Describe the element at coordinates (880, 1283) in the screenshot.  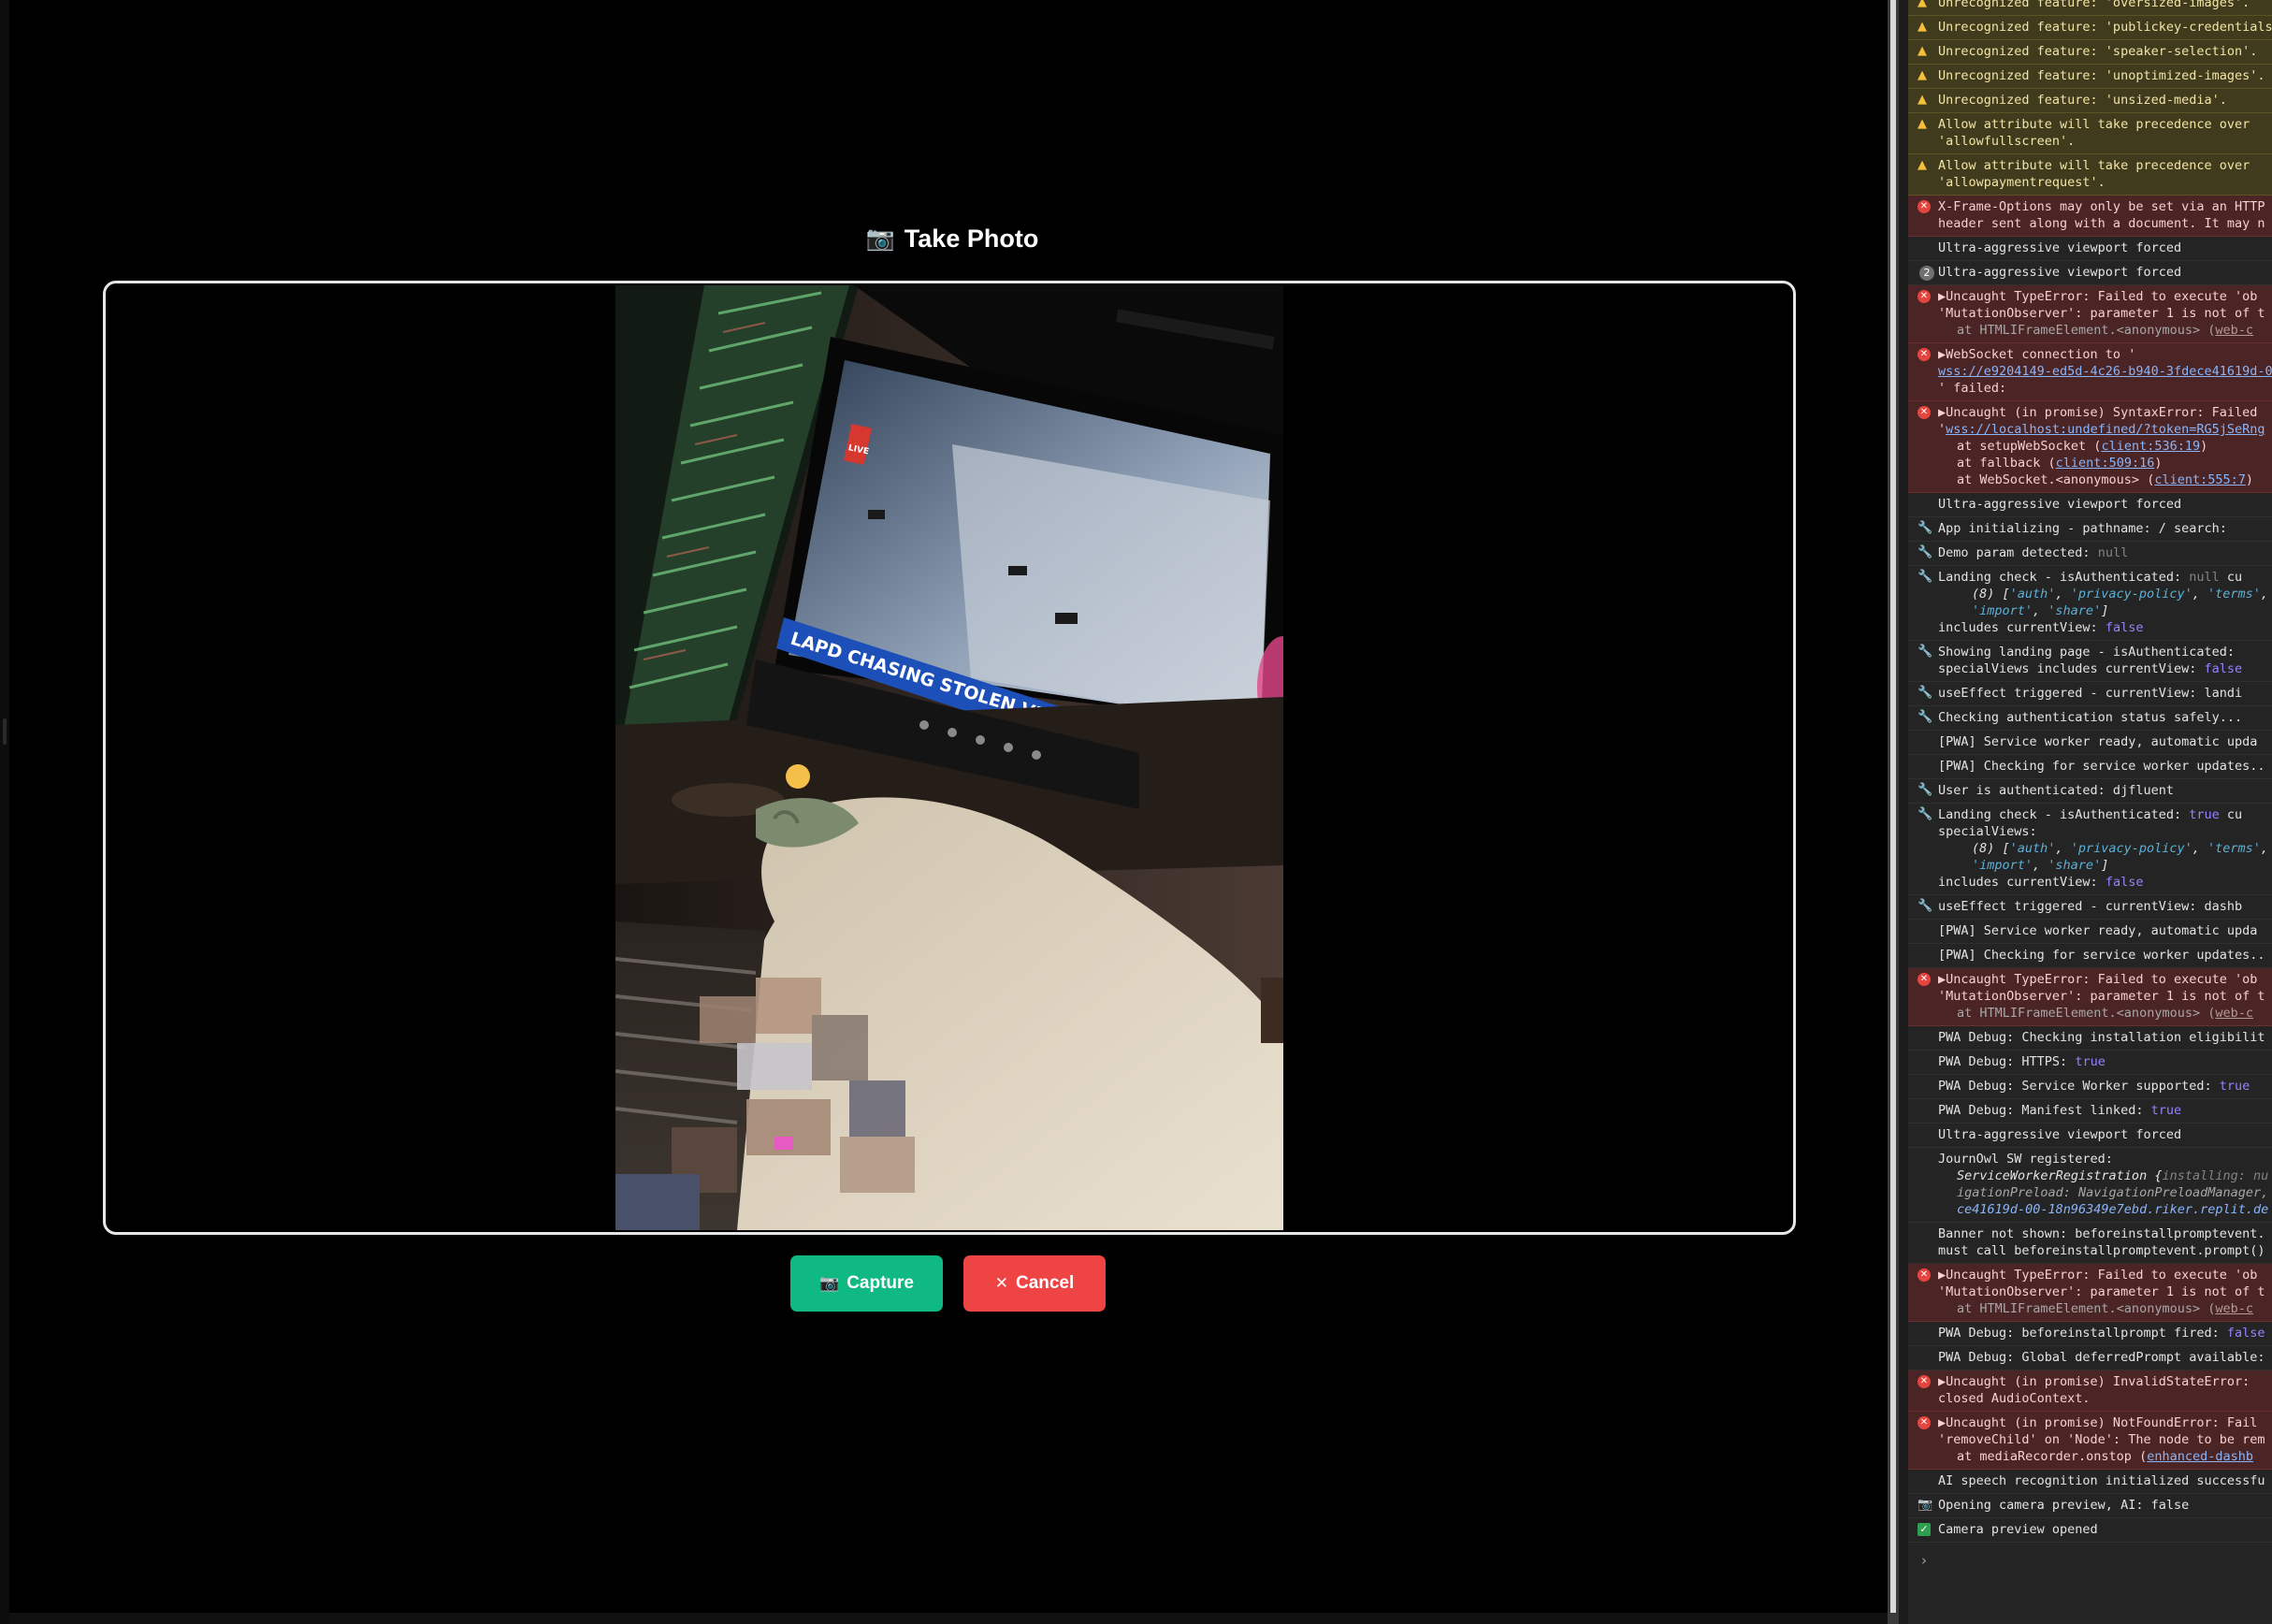
I see `capture-label: Capture` at that location.